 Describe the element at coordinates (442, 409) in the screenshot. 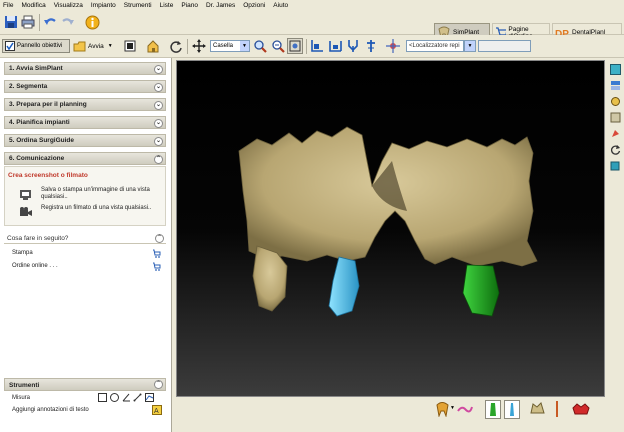

I see `tooth-icon` at that location.